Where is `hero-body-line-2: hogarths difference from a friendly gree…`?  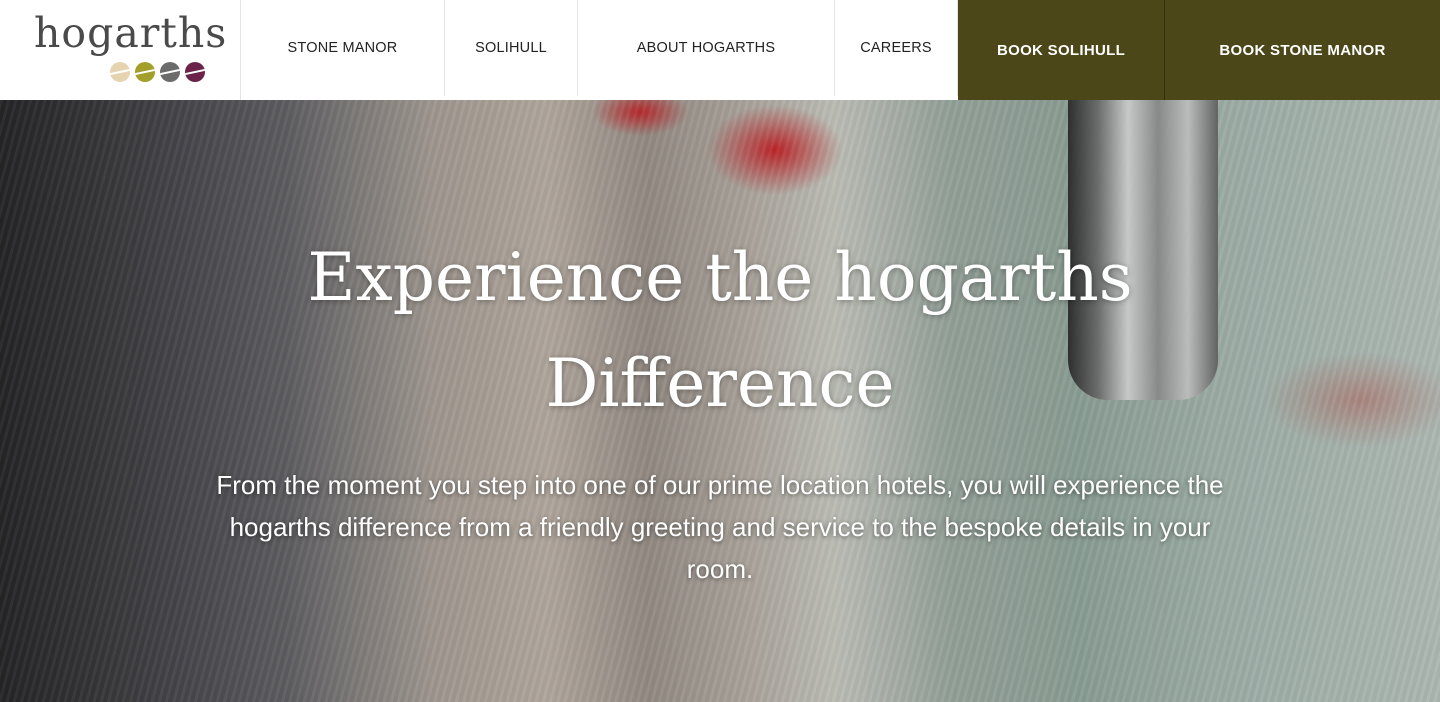
hero-body-line-2: hogarths difference from a friendly gree… is located at coordinates (720, 527).